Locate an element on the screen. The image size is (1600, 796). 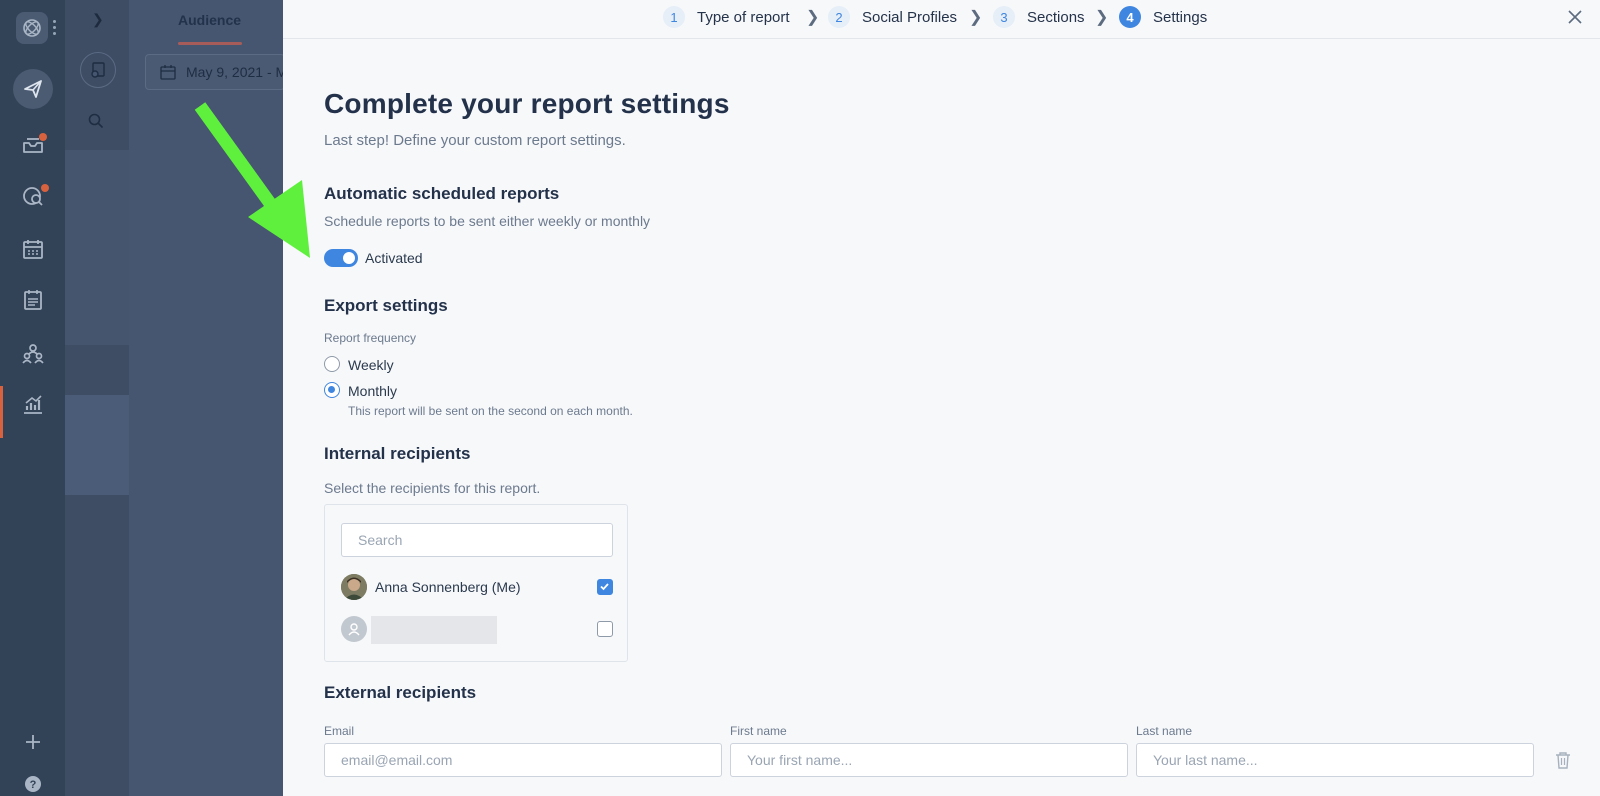
step-settings: 4 Settings is located at coordinates (1163, 17).